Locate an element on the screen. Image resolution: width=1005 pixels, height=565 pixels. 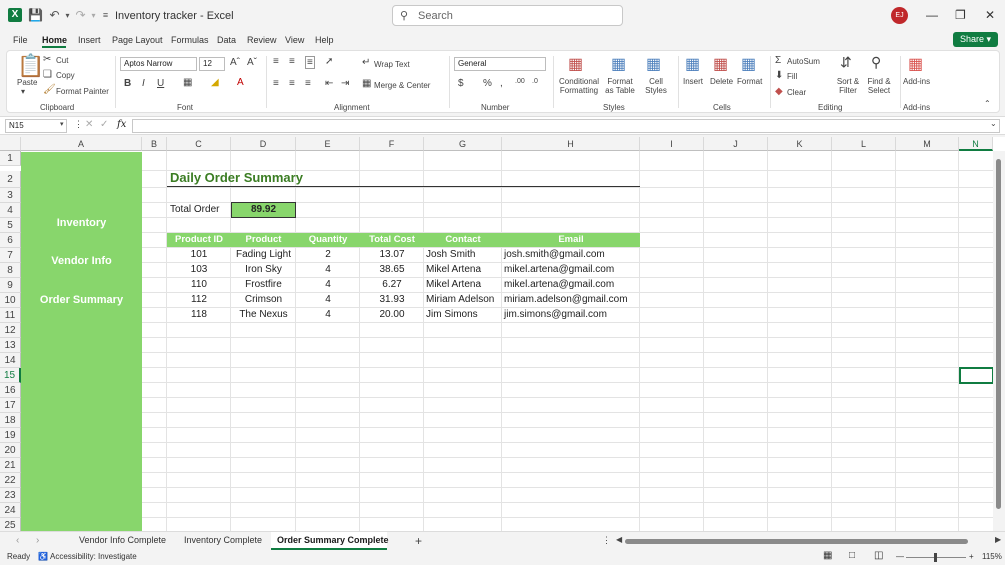
add-ins-button: Add-ins is located at coordinates (916, 81).